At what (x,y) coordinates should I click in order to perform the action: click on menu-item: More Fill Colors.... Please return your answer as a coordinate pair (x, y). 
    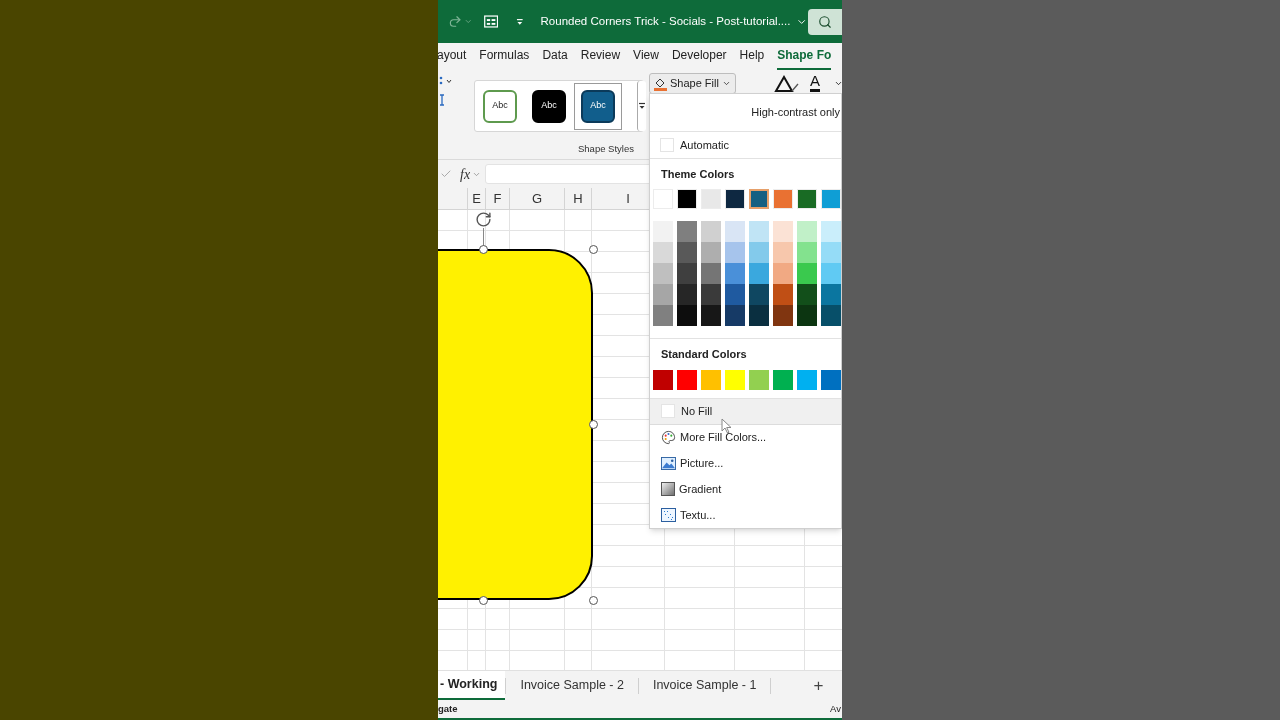
    Looking at the image, I should click on (745, 437).